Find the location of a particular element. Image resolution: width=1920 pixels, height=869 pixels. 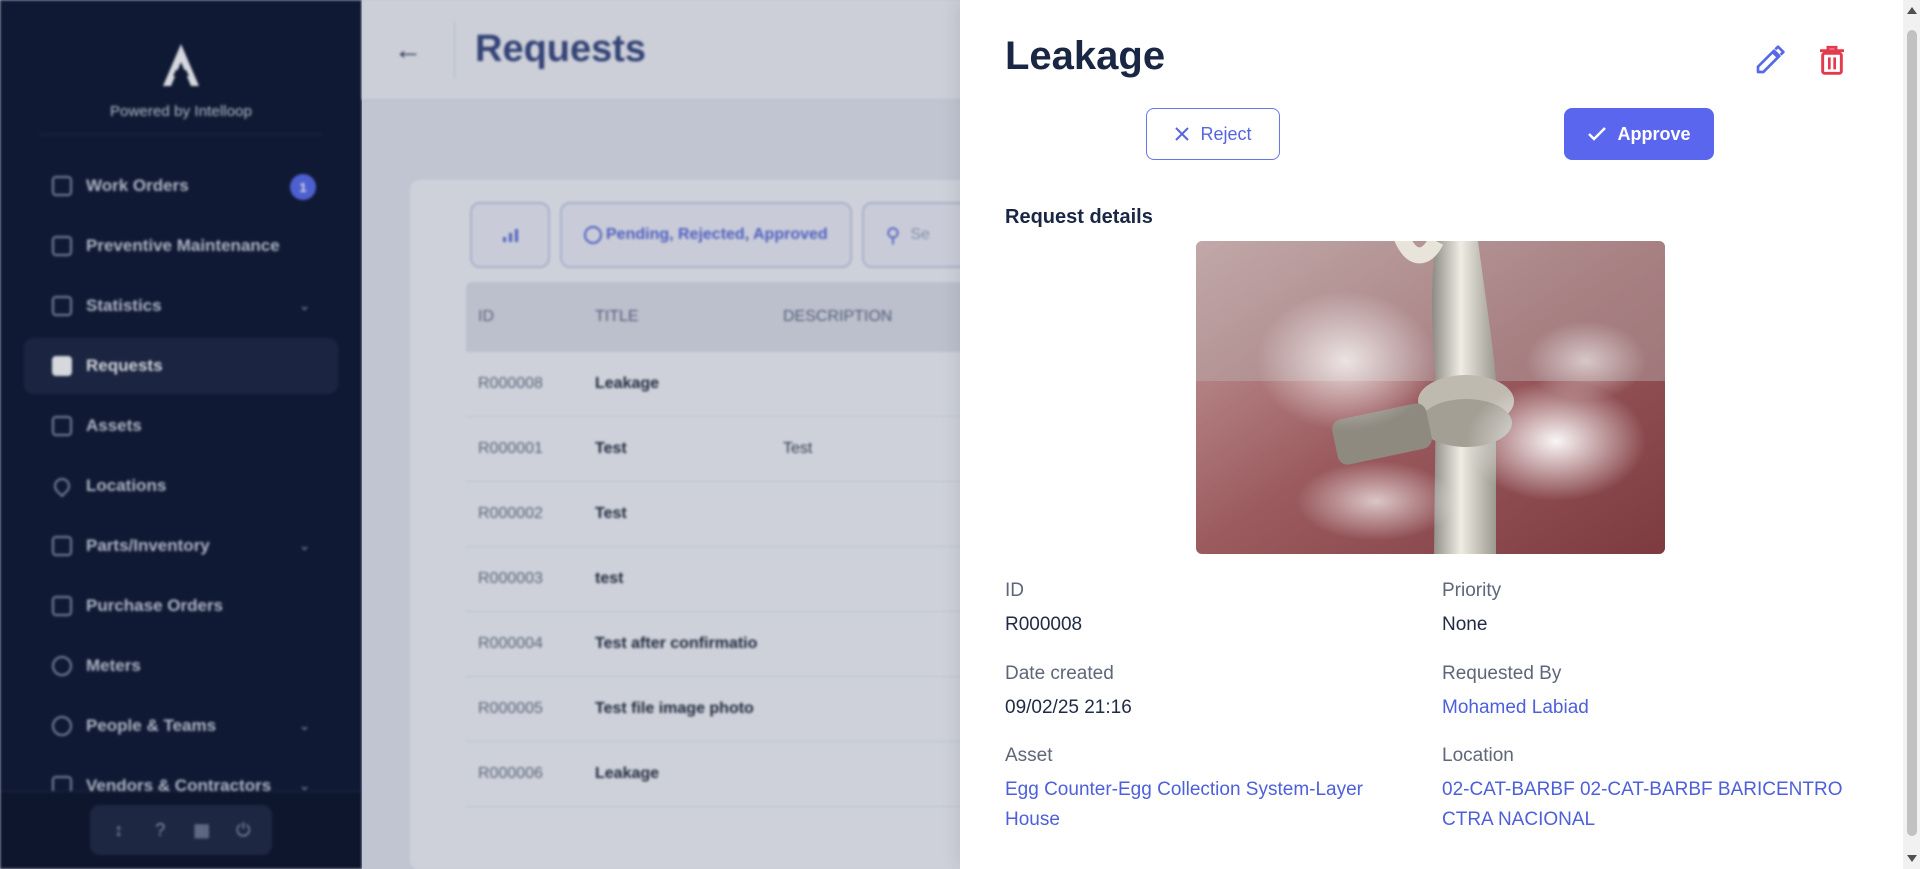

scroll-down-arrow-icon is located at coordinates (1912, 858).